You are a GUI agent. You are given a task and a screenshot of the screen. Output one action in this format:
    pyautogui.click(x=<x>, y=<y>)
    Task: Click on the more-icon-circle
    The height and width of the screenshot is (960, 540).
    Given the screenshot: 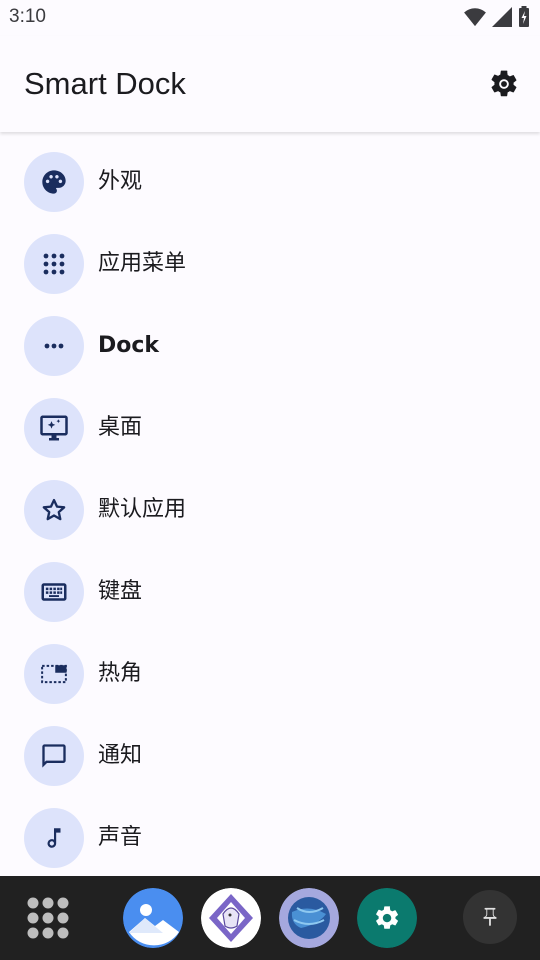 What is the action you would take?
    pyautogui.click(x=54, y=346)
    